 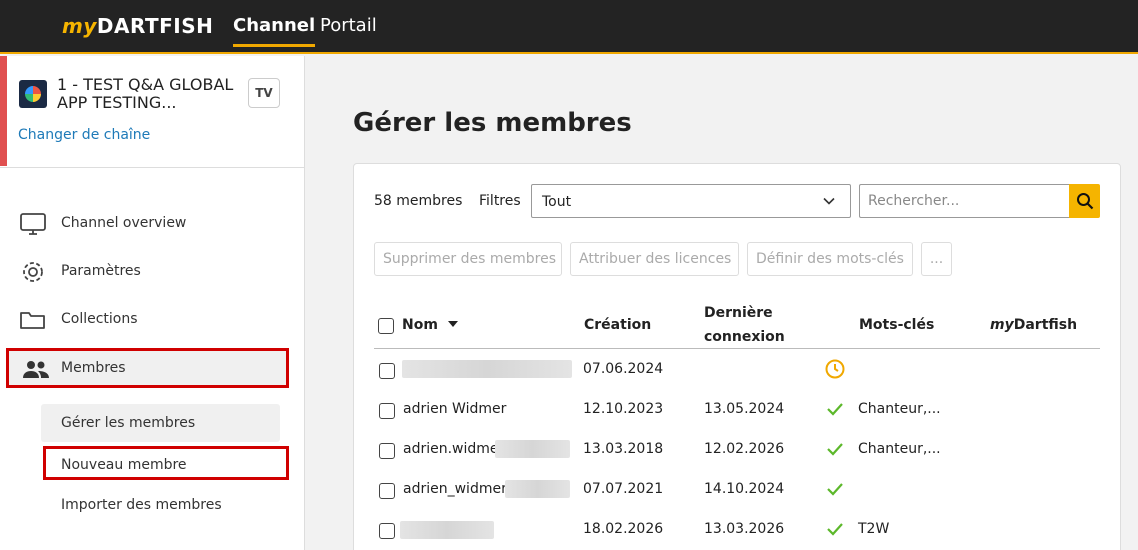 I want to click on users-icon, so click(x=36, y=369).